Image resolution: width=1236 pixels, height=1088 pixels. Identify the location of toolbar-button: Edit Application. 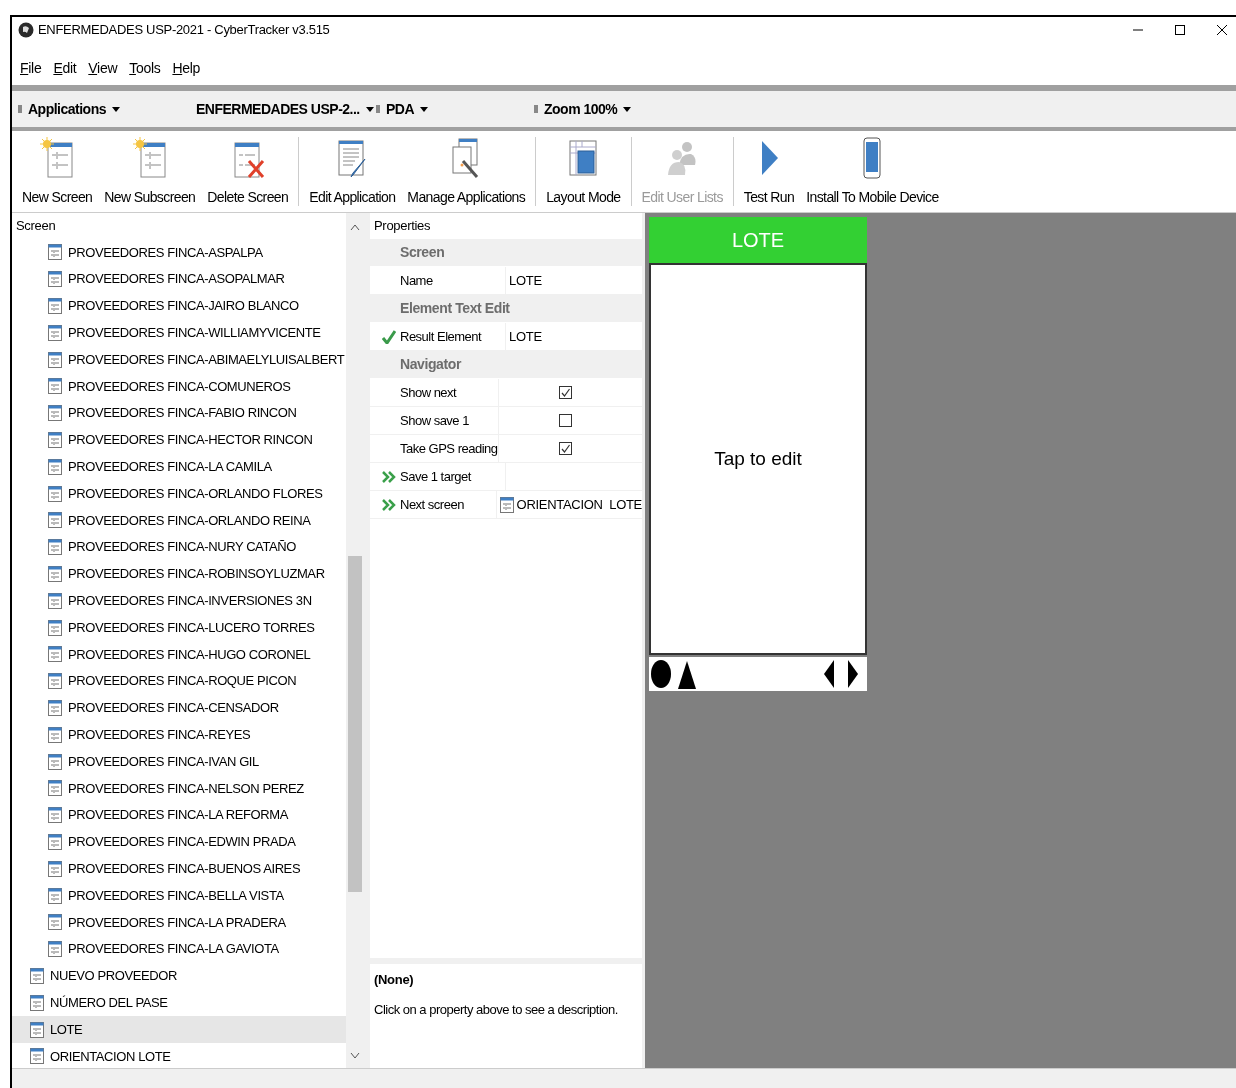
(352, 171).